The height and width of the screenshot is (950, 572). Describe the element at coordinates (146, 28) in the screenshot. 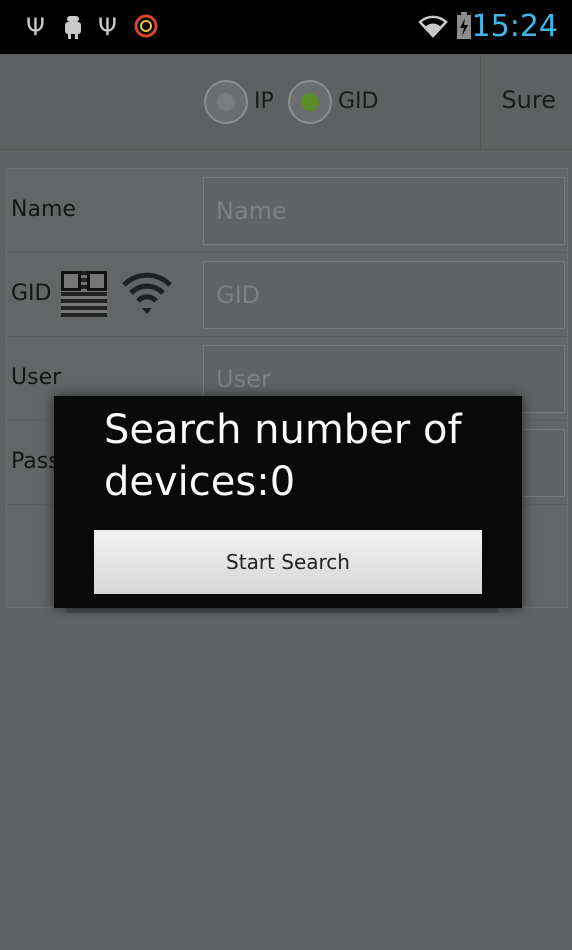

I see `app-notification-icon` at that location.